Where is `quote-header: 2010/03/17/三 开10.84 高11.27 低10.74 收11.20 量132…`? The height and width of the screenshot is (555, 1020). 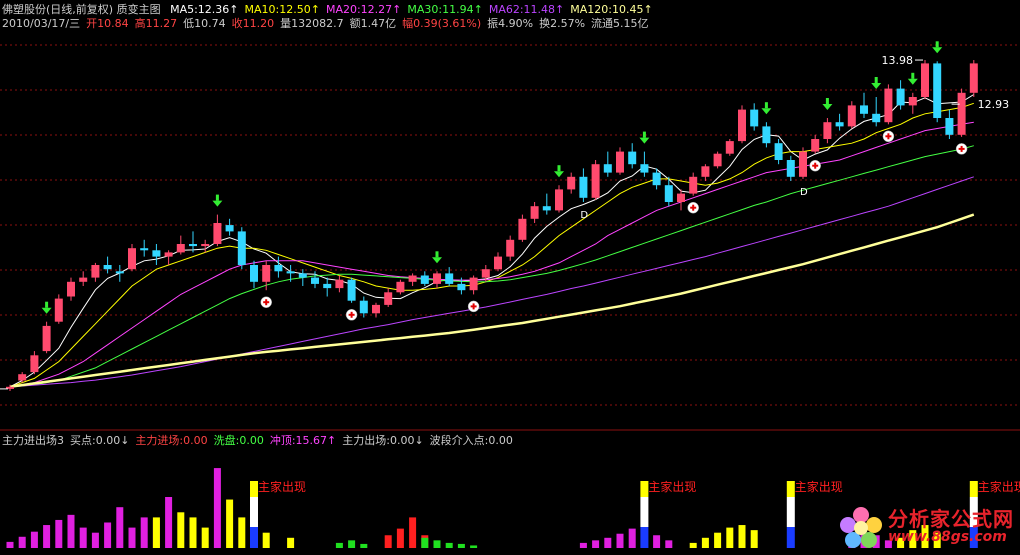
quote-header: 2010/03/17/三 开10.84 高11.27 低10.74 收11.20 量132… is located at coordinates (328, 23).